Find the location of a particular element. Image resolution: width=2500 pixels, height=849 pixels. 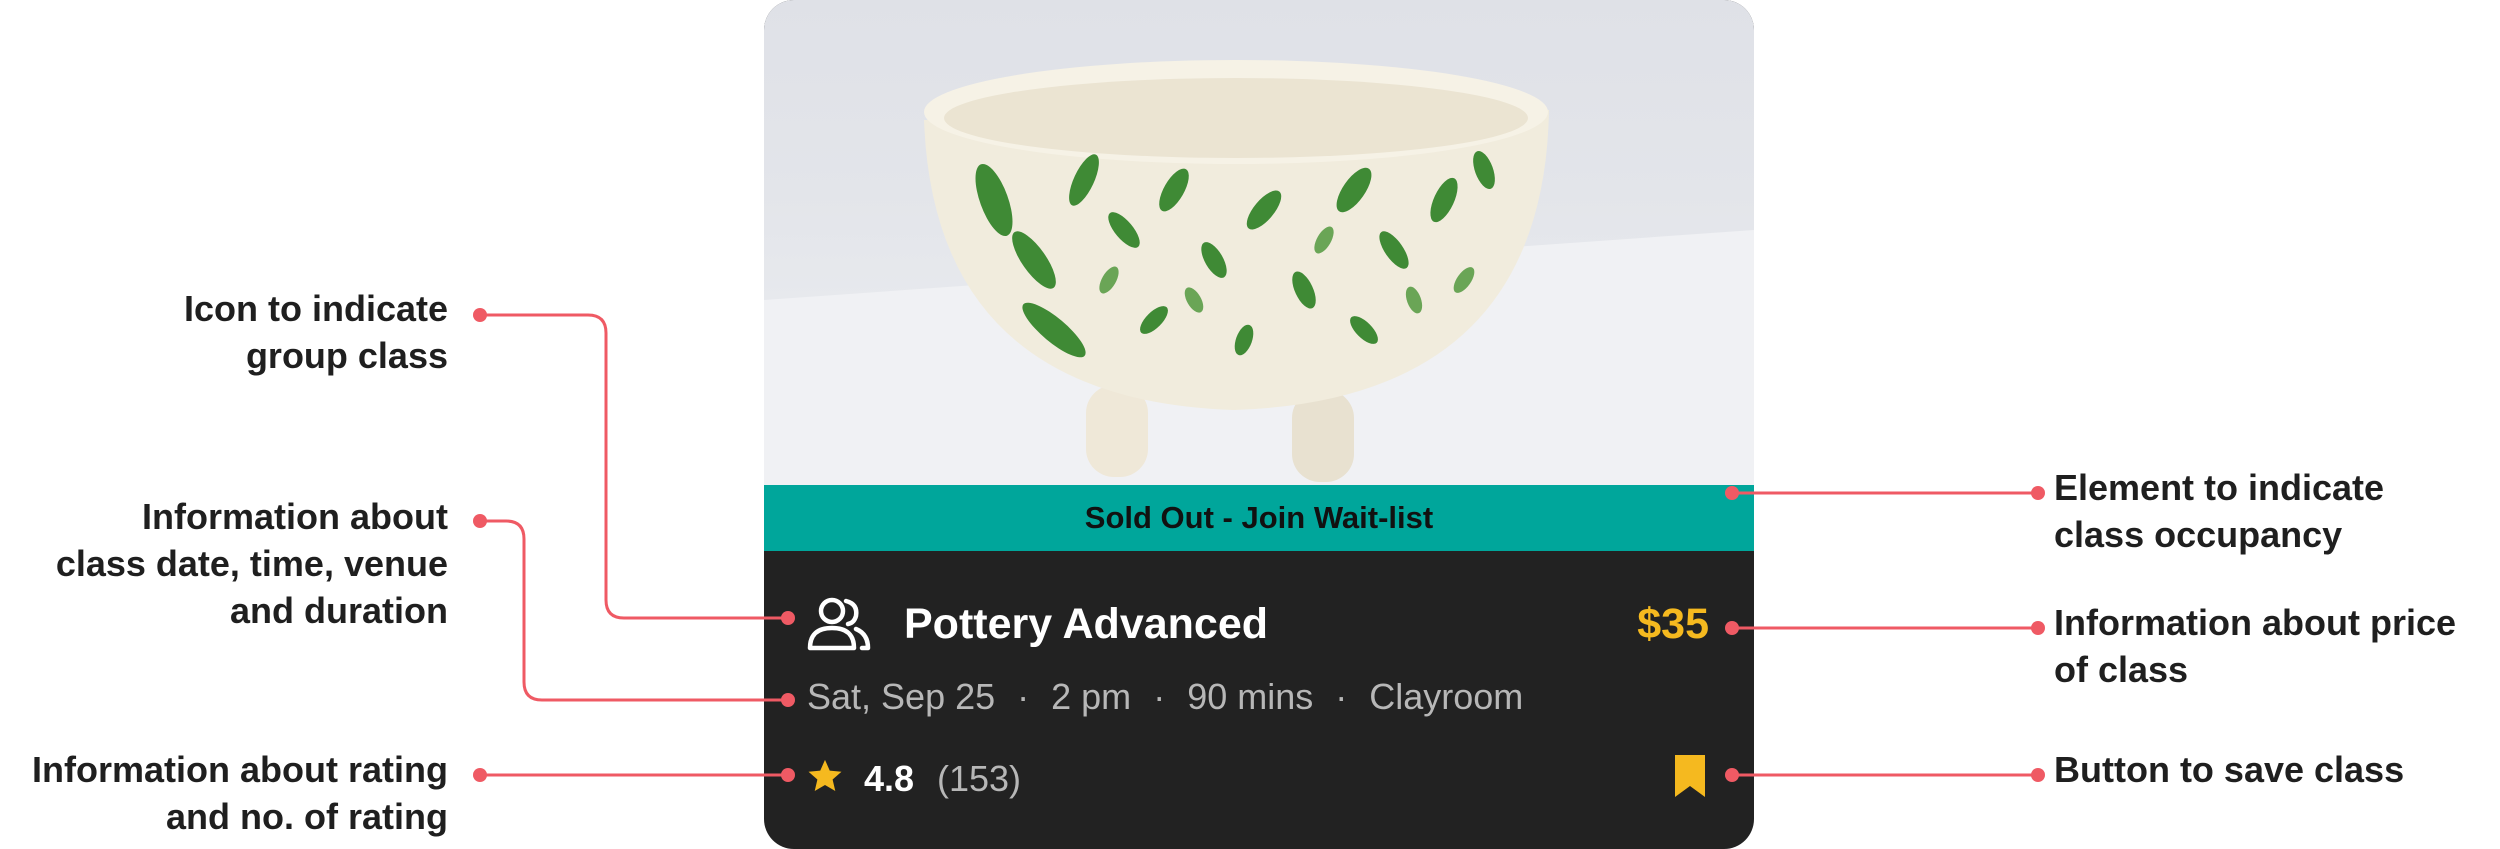

annotation-line: Button to save class is located at coordinates (2229, 769).